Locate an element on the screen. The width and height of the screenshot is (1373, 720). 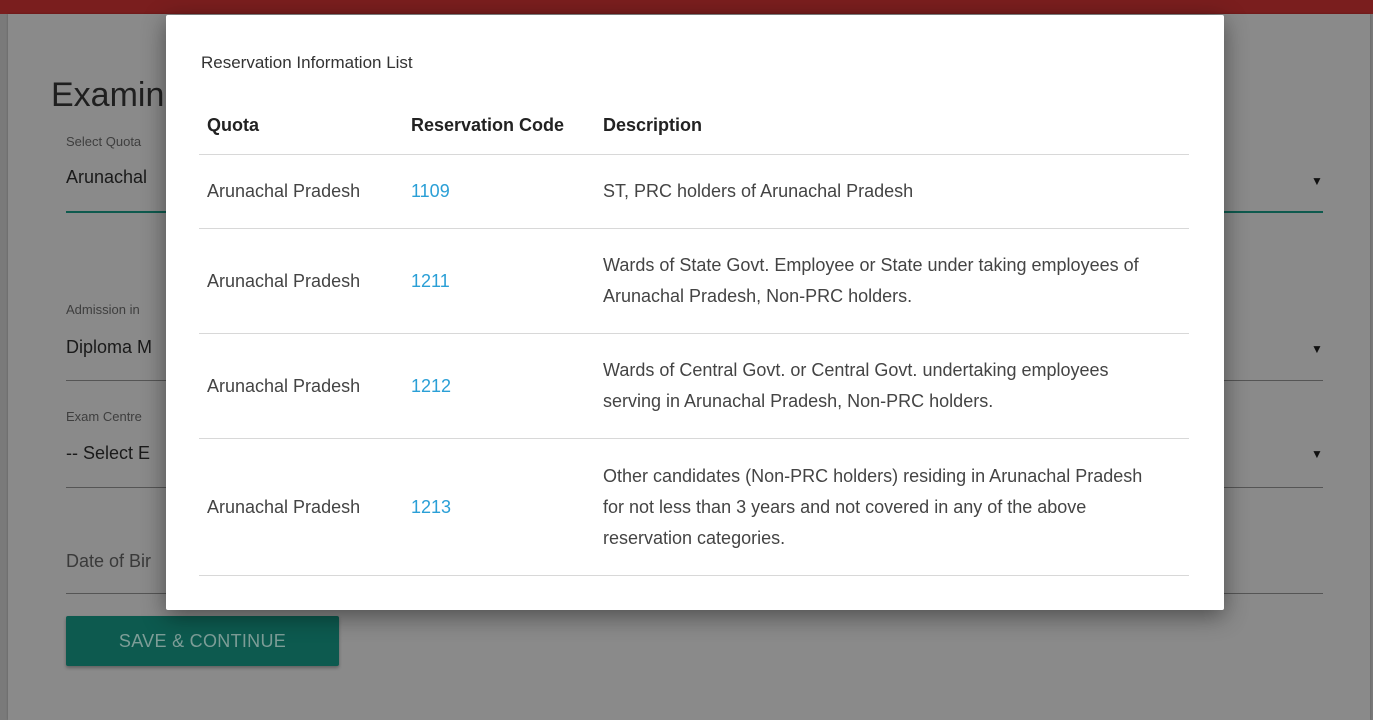
row-code-link: 1211 is located at coordinates (499, 281).